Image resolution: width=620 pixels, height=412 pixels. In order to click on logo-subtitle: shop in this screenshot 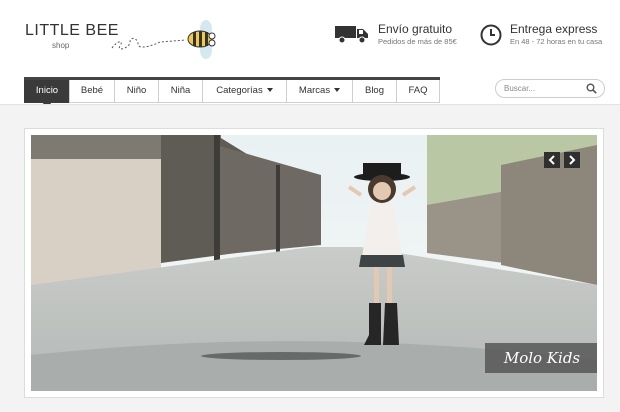, I will do `click(61, 45)`.